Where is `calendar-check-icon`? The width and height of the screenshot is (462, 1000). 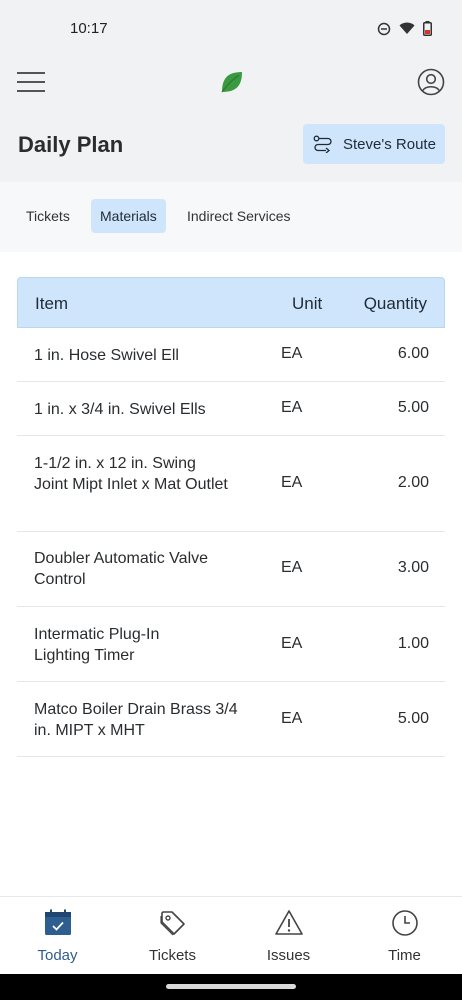 calendar-check-icon is located at coordinates (58, 922).